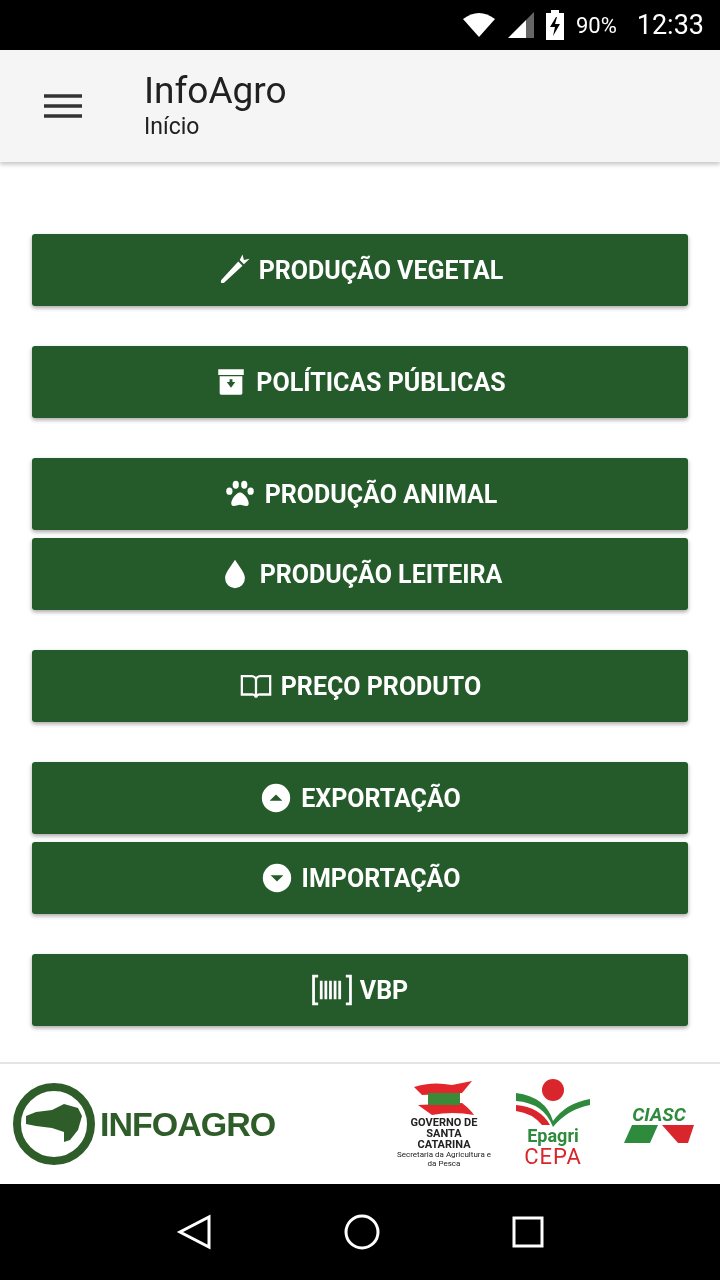 This screenshot has width=720, height=1280. Describe the element at coordinates (520, 25) in the screenshot. I see `signal-icon` at that location.